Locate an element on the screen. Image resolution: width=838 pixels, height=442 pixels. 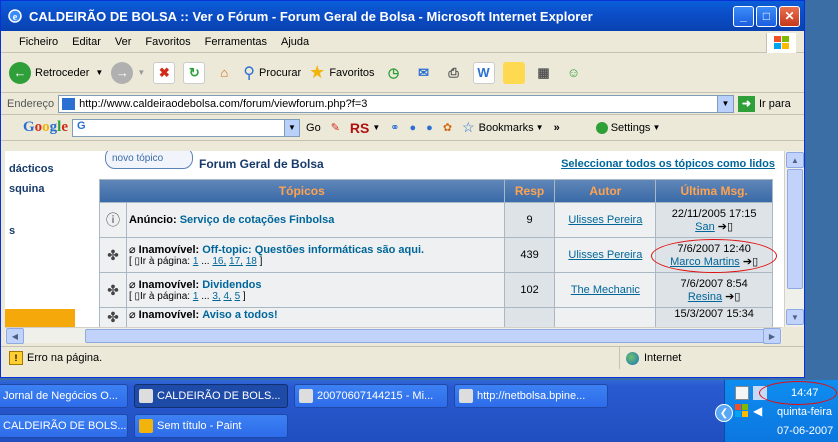
edit-icon: W is located at coordinates (483, 72).